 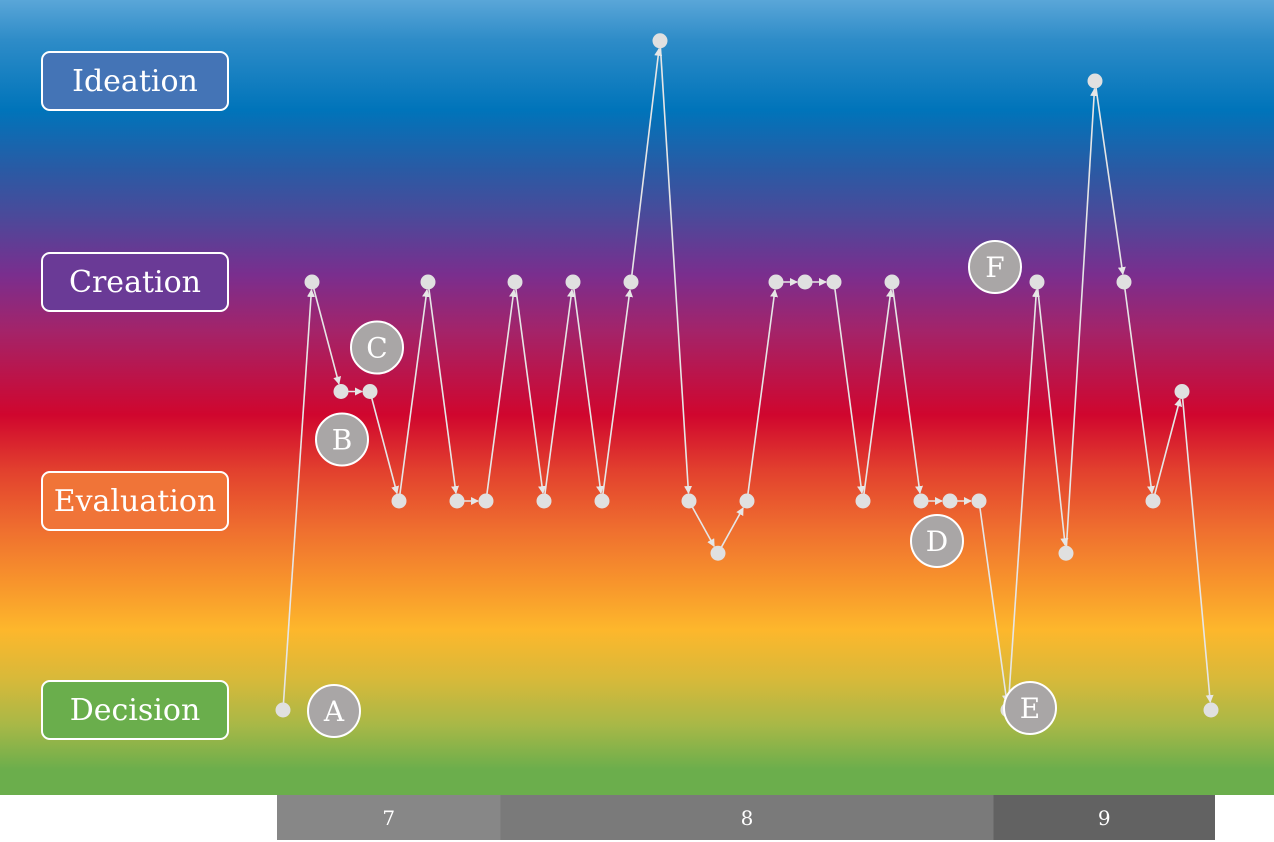 I want to click on session-segment-7: 7, so click(x=389, y=817).